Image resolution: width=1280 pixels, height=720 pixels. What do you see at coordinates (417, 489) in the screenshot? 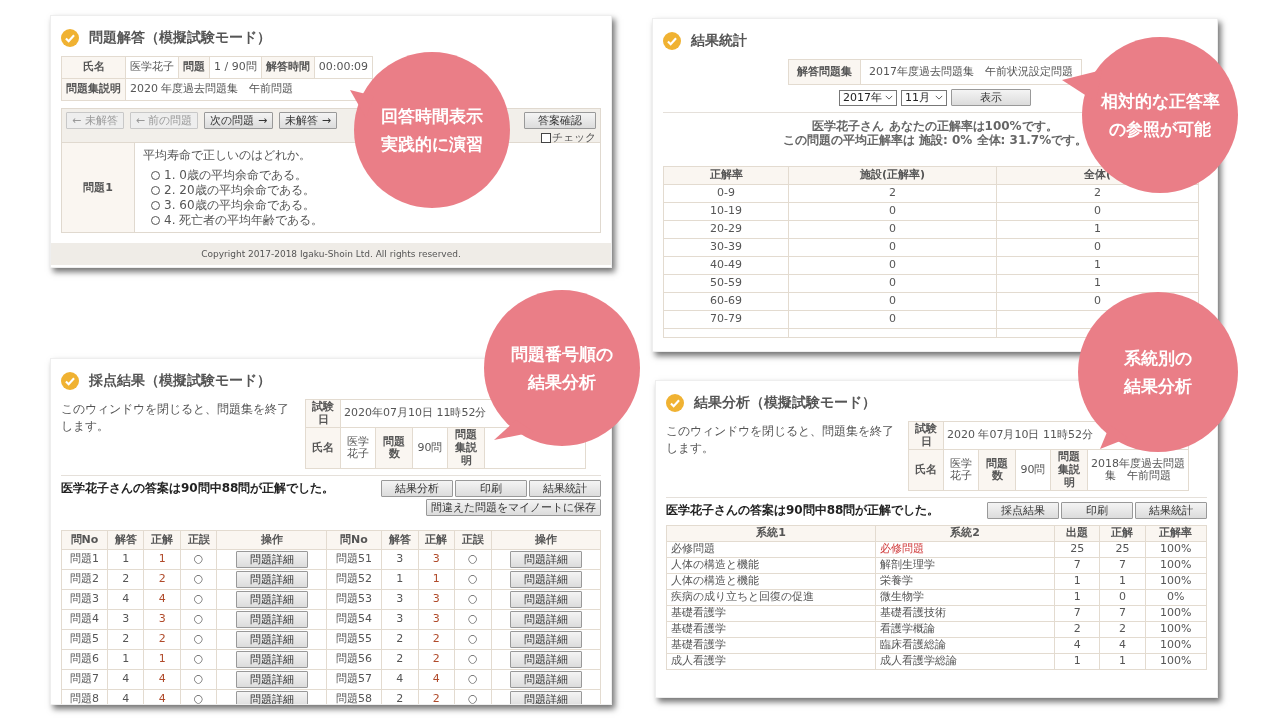
I see `action-button: 結果分析` at bounding box center [417, 489].